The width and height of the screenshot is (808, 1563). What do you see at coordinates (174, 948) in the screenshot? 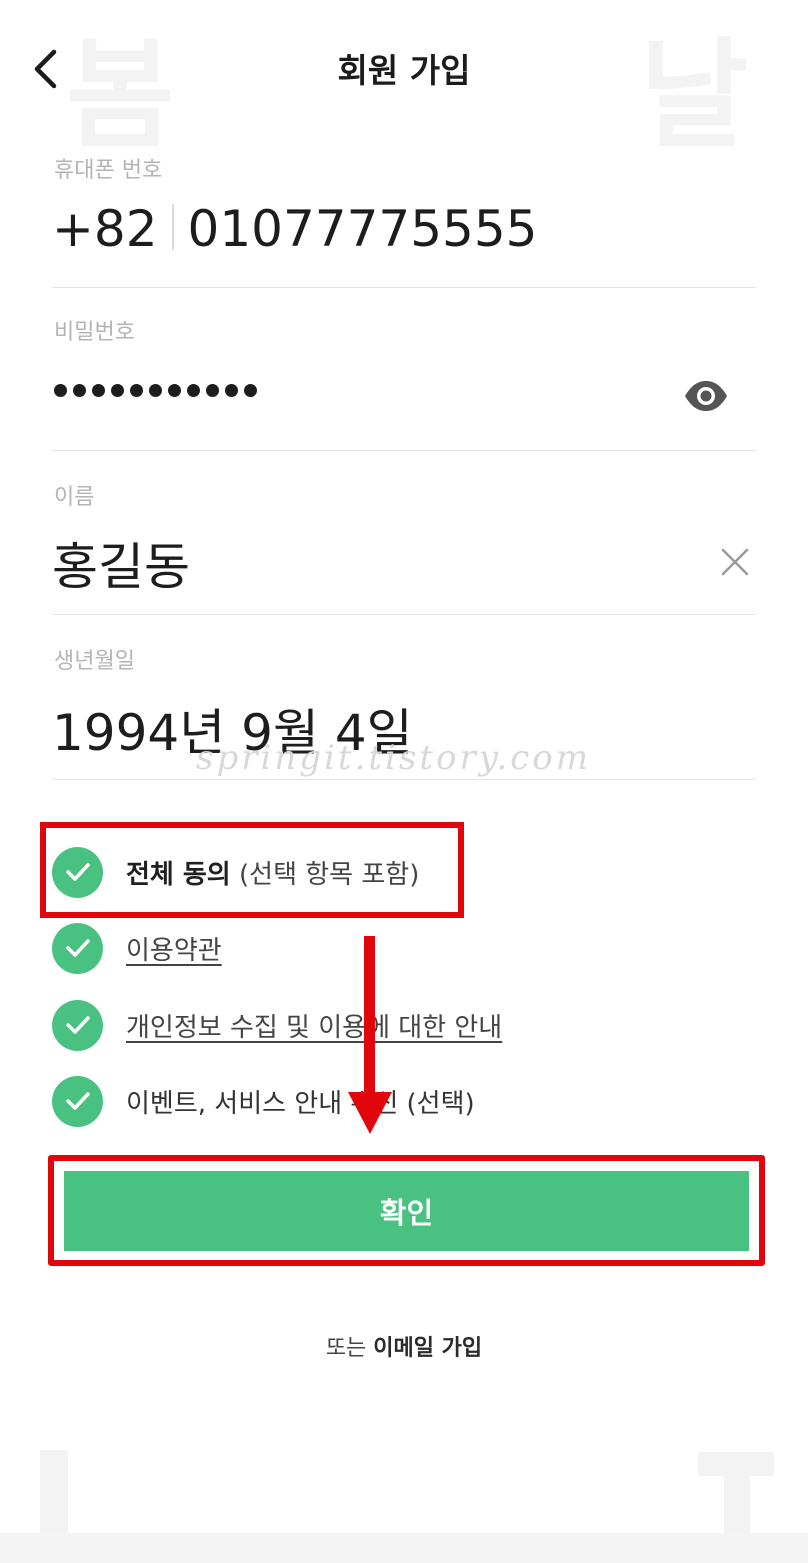
I see `terms-link: 이용약관` at bounding box center [174, 948].